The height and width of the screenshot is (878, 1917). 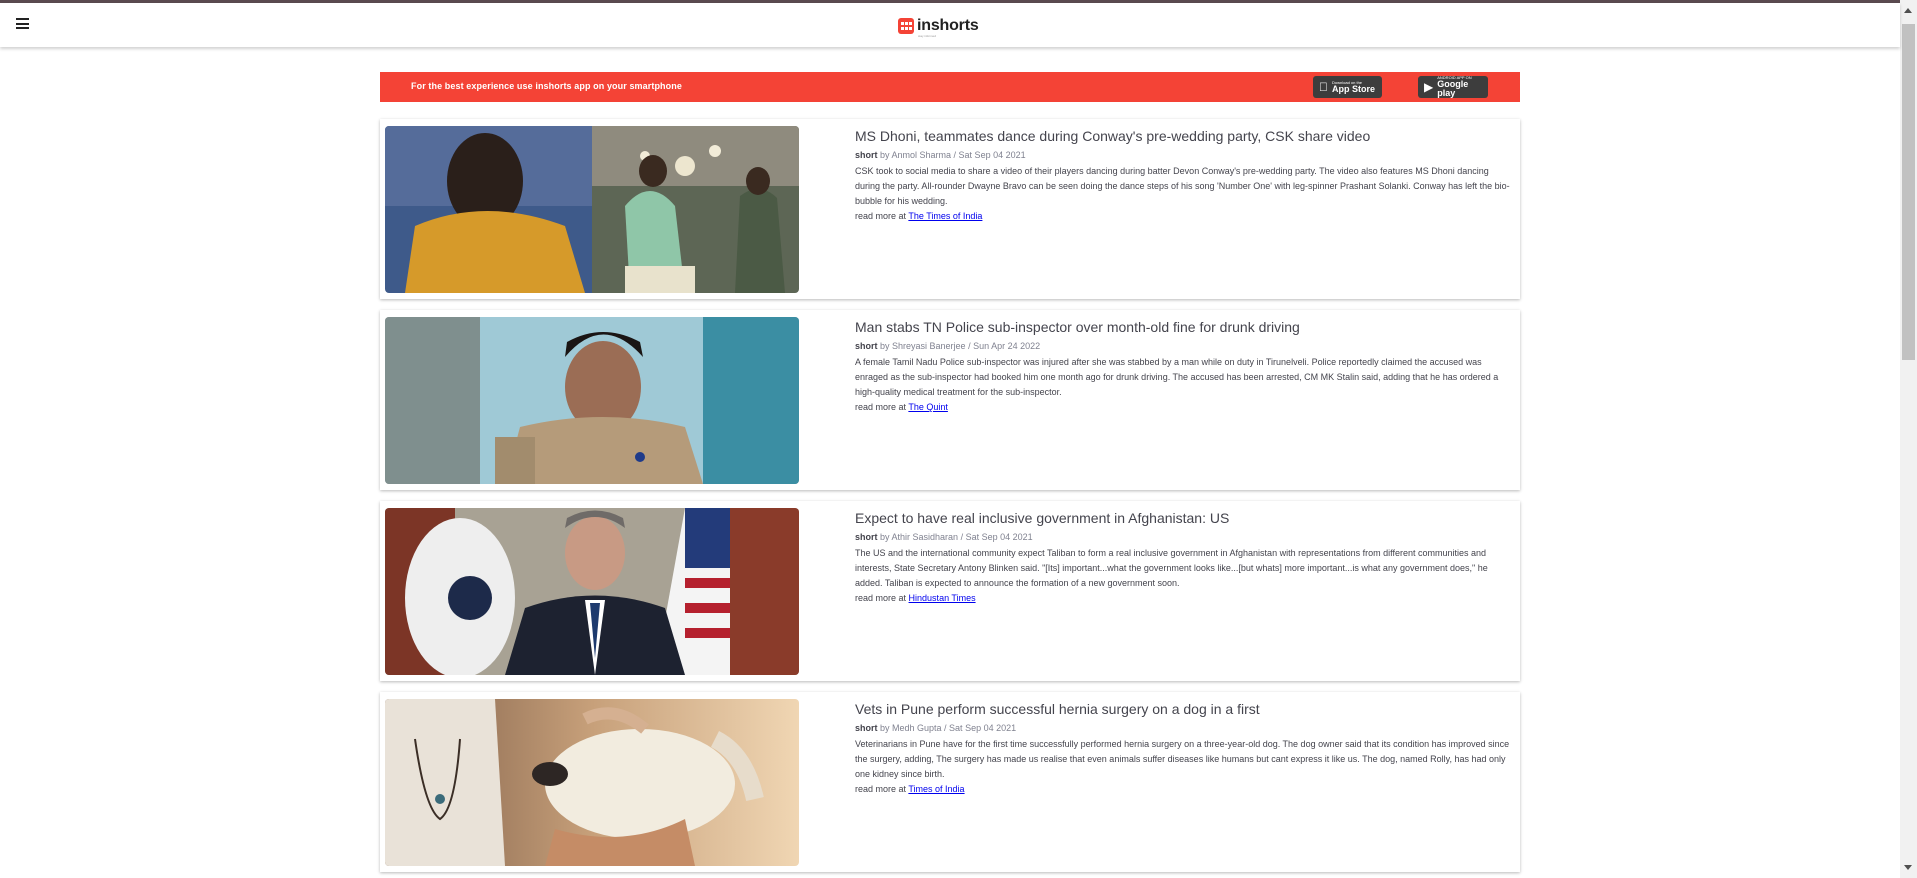 I want to click on news-read-more: read more at Times of India, so click(x=1183, y=789).